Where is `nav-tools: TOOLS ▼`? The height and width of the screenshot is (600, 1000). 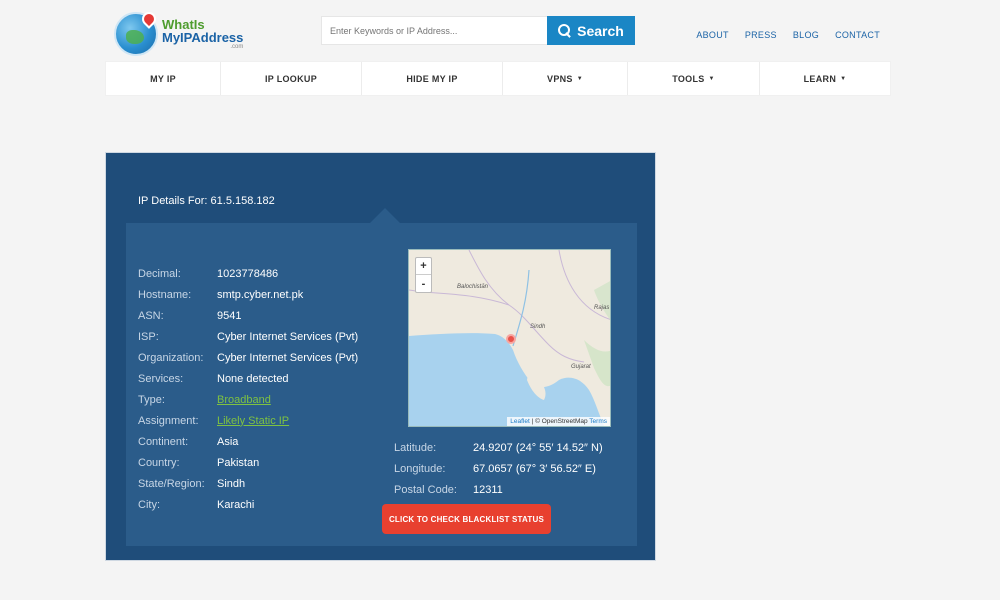
nav-tools: TOOLS ▼ is located at coordinates (694, 78).